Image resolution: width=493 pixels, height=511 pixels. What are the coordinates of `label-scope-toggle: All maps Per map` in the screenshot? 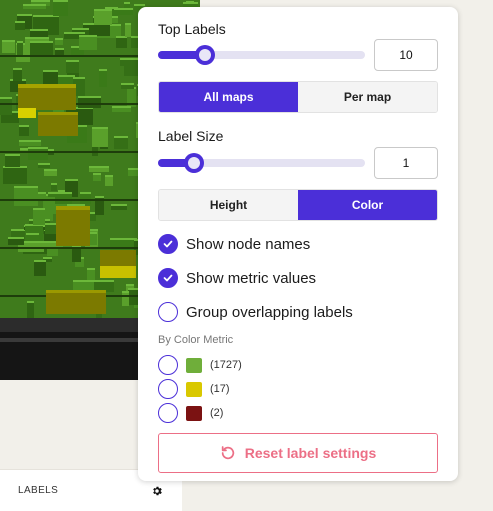 It's located at (298, 97).